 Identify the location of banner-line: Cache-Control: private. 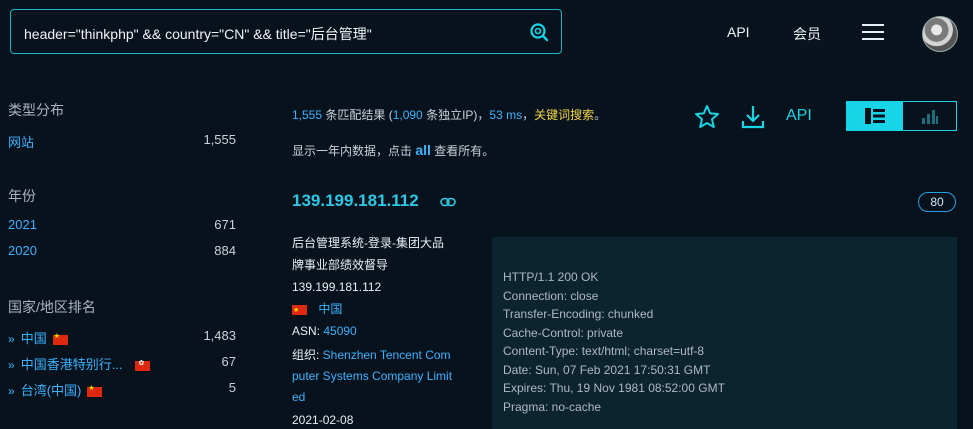
(563, 333).